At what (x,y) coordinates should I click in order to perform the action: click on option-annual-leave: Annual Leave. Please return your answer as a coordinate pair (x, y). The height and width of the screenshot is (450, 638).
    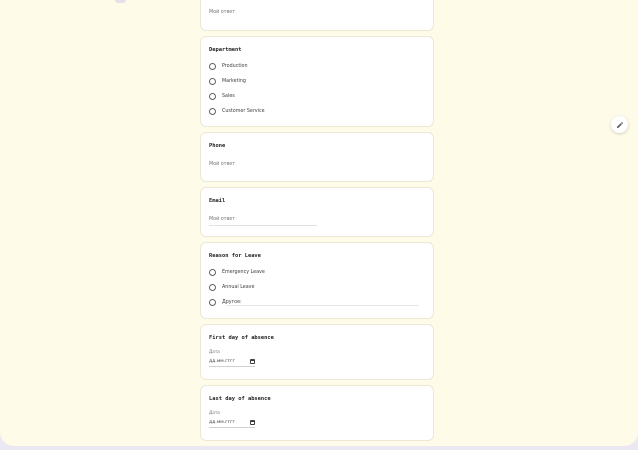
    Looking at the image, I should click on (231, 287).